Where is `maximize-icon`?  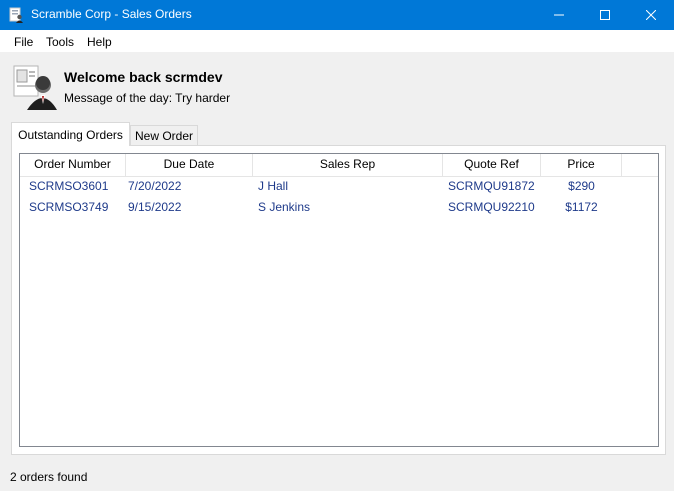 maximize-icon is located at coordinates (605, 15).